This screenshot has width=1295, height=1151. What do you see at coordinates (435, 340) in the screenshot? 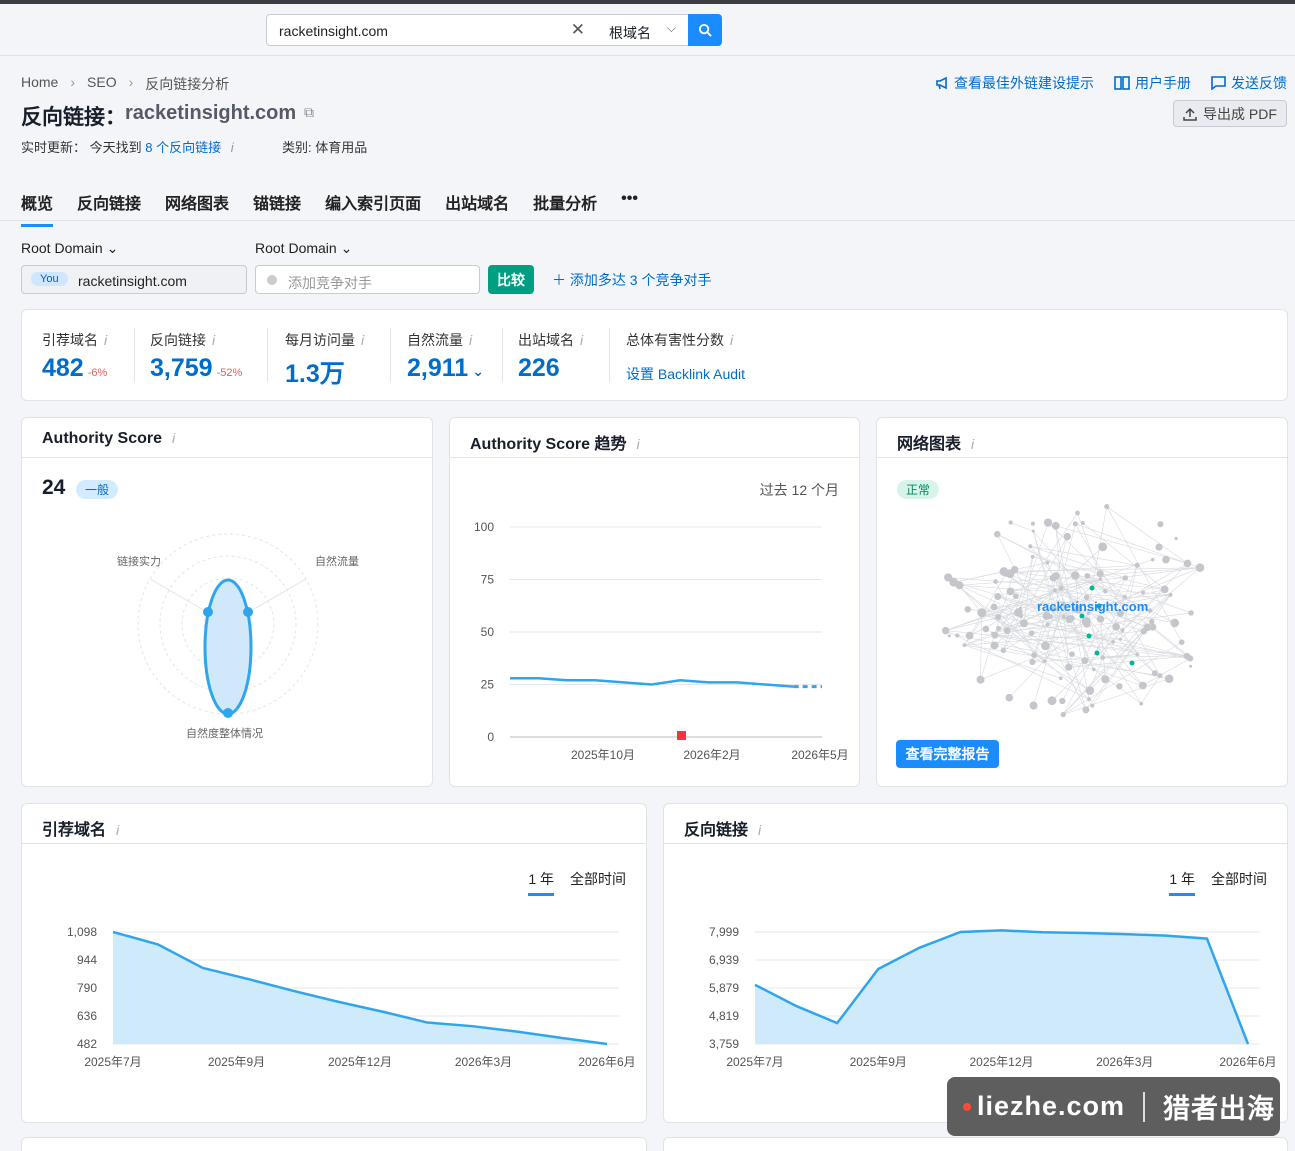
I see `metric-label: 自然流量` at bounding box center [435, 340].